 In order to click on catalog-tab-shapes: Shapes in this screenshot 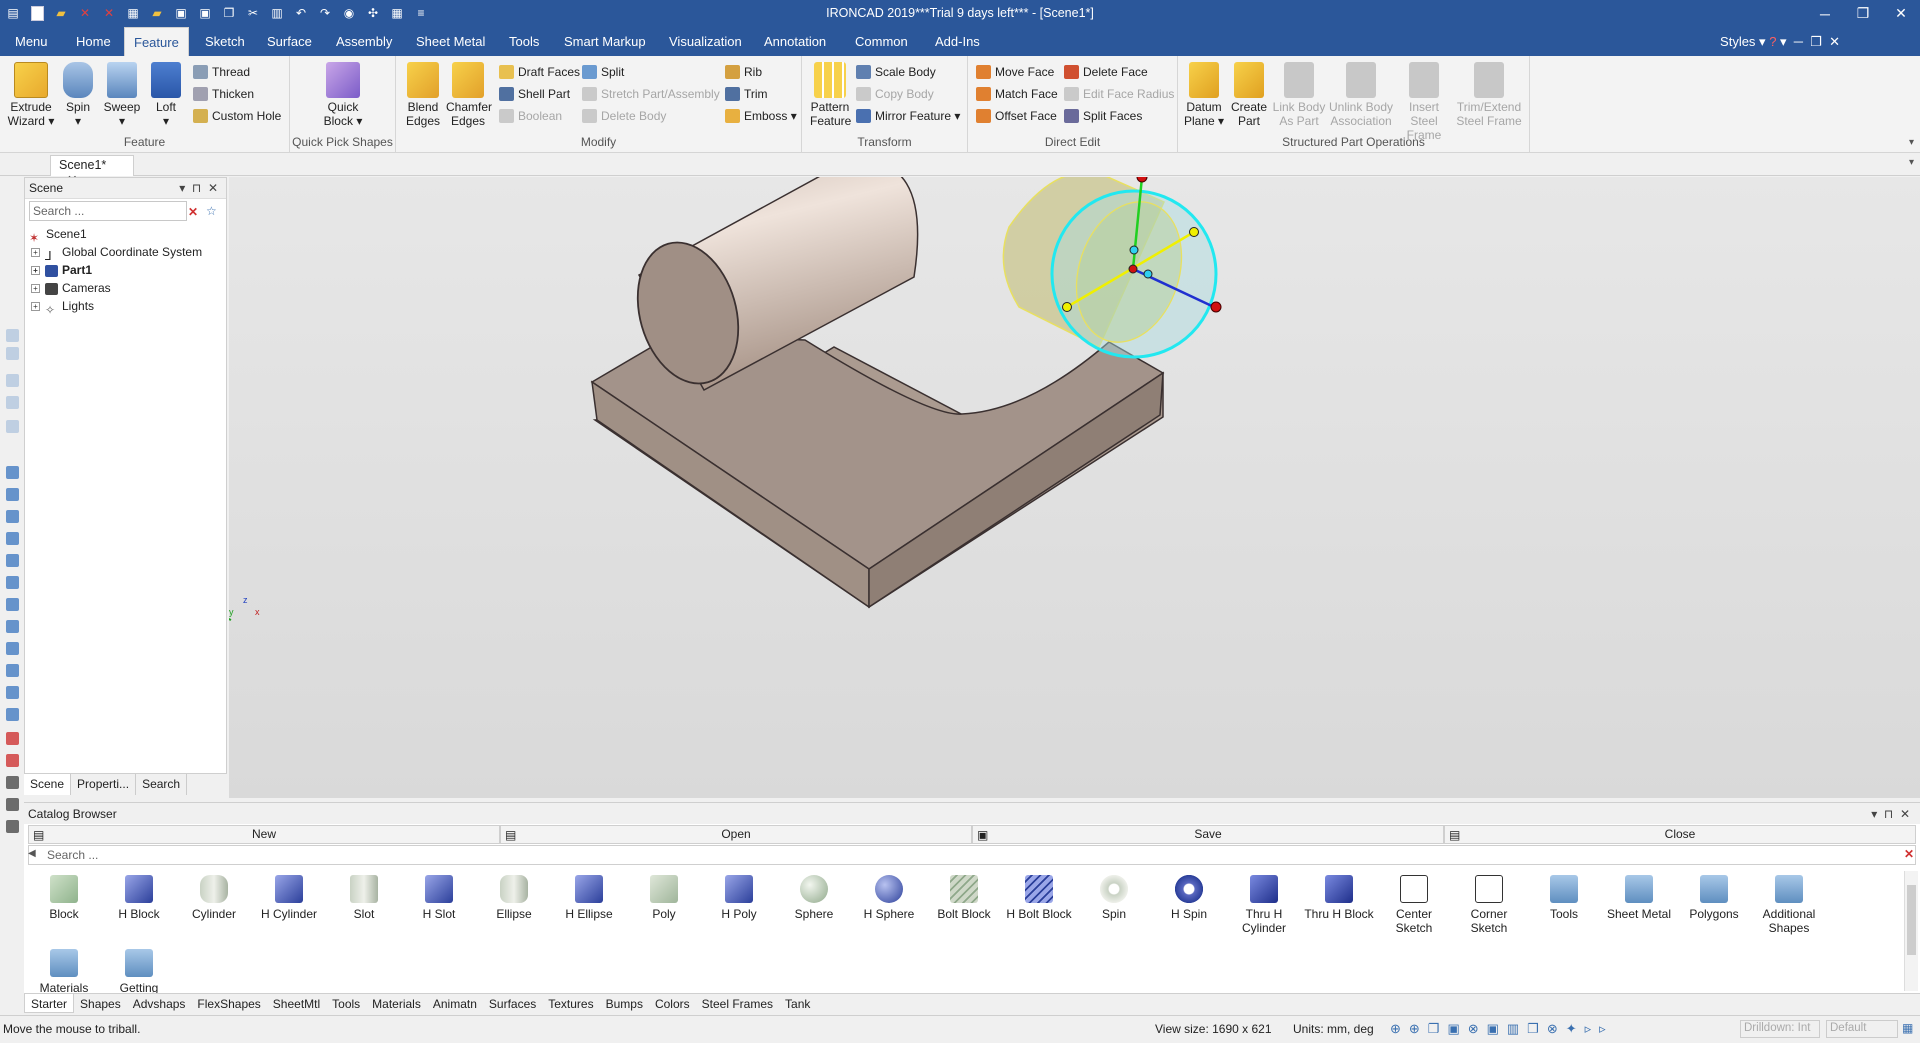, I will do `click(100, 1003)`.